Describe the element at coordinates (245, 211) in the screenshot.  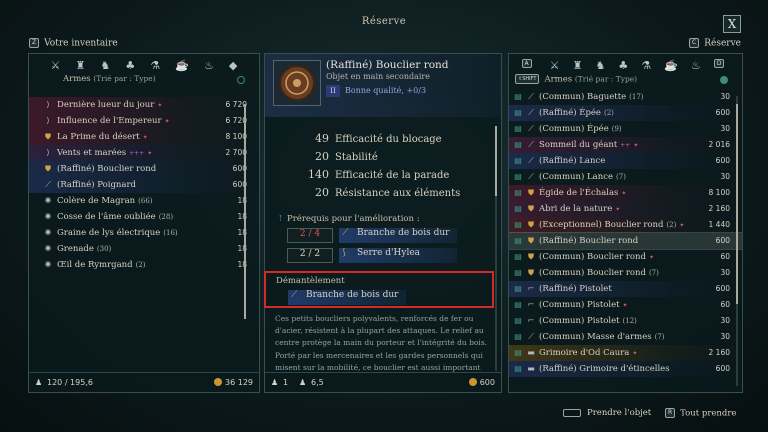
I see `inventory-scrollbar` at that location.